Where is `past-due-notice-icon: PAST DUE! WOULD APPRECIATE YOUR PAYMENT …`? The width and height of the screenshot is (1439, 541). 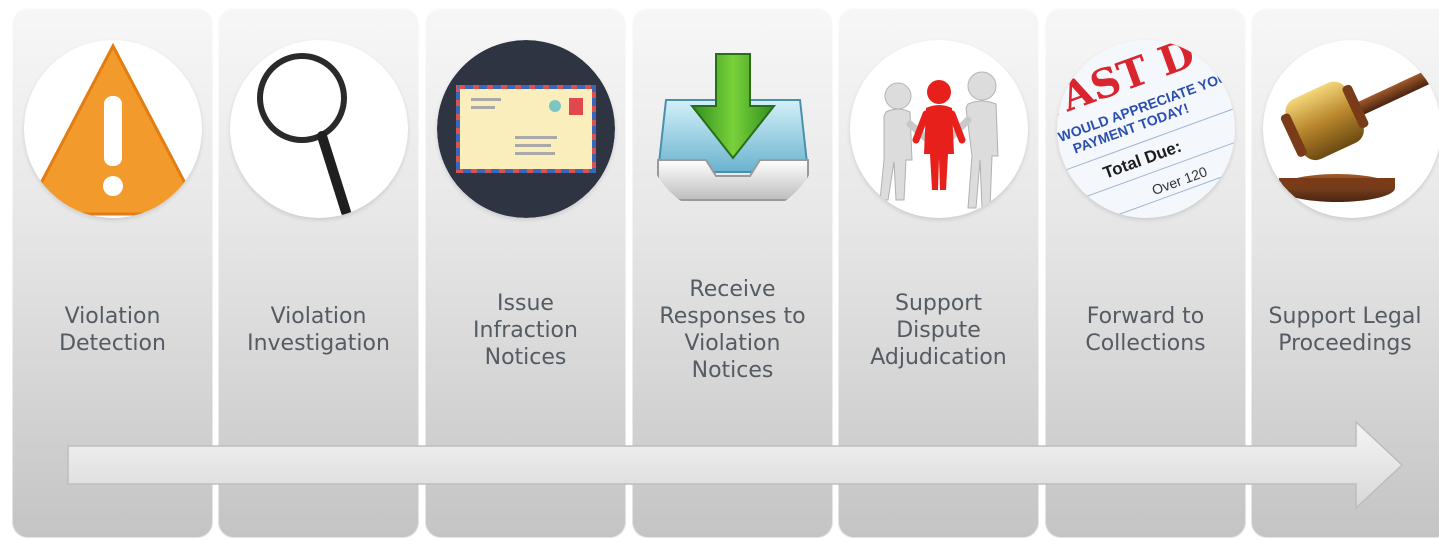
past-due-notice-icon: PAST DUE! WOULD APPRECIATE YOUR PAYMENT … is located at coordinates (1146, 129).